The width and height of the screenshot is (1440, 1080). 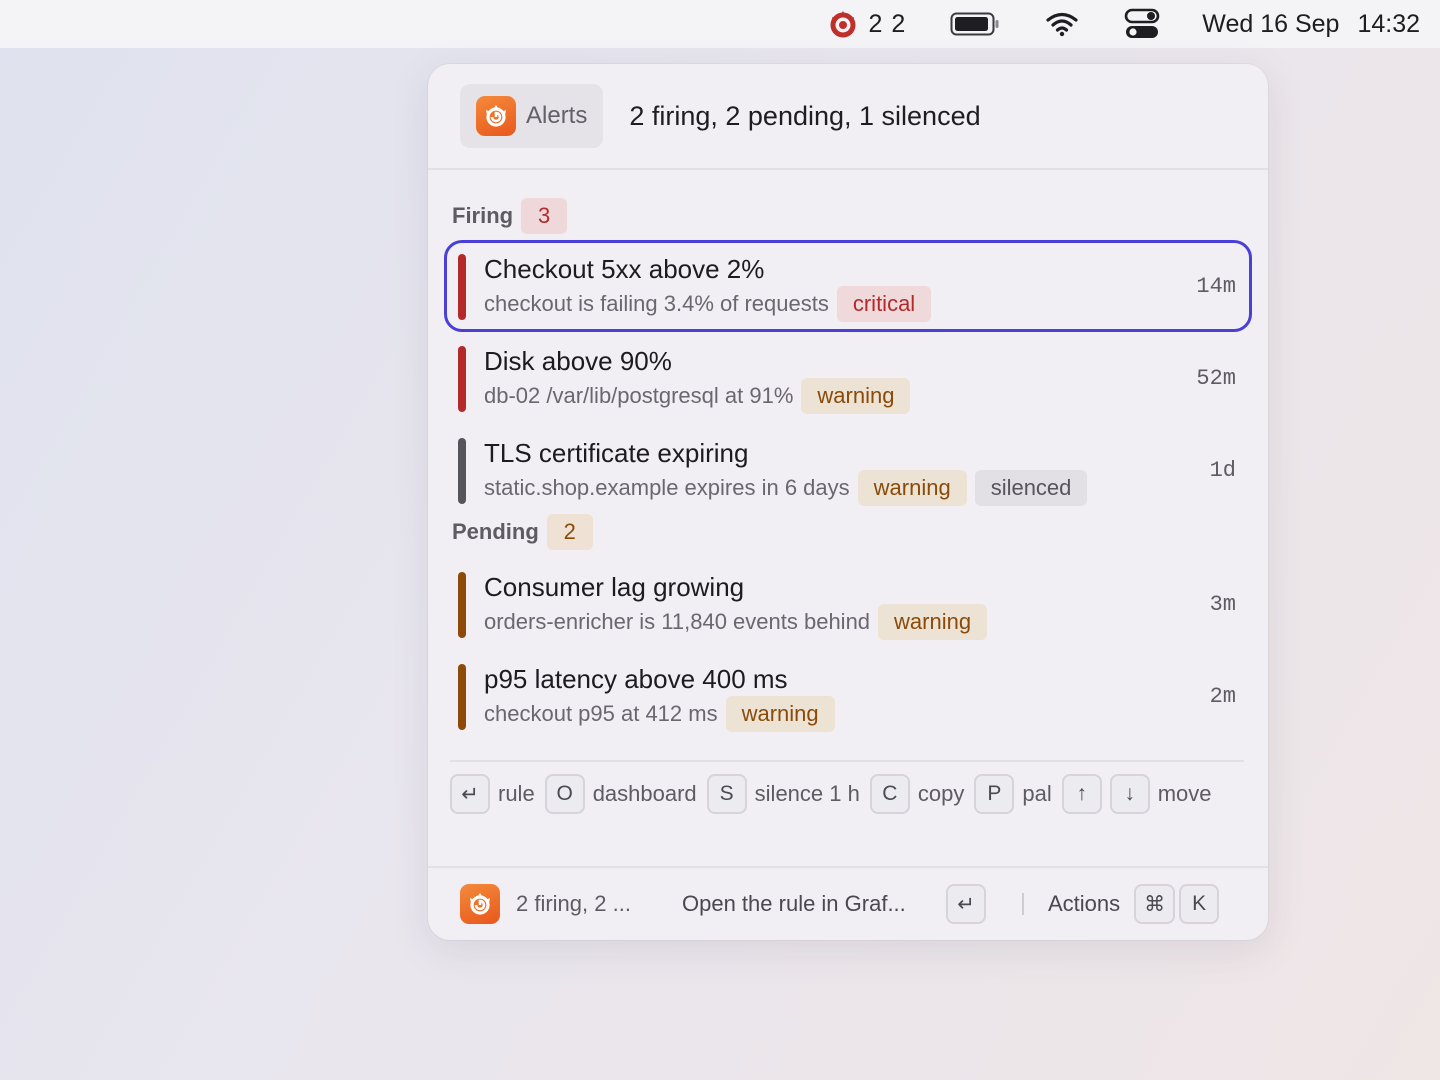 I want to click on app-chip-label: Alerts, so click(x=557, y=115).